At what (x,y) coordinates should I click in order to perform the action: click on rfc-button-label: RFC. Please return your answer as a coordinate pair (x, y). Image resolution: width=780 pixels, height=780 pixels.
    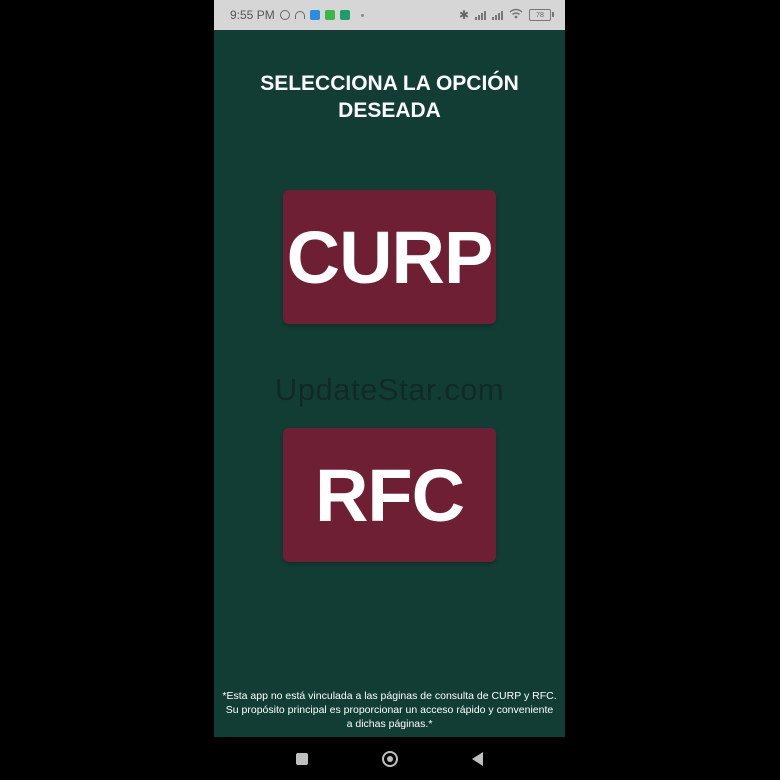
    Looking at the image, I should click on (389, 495).